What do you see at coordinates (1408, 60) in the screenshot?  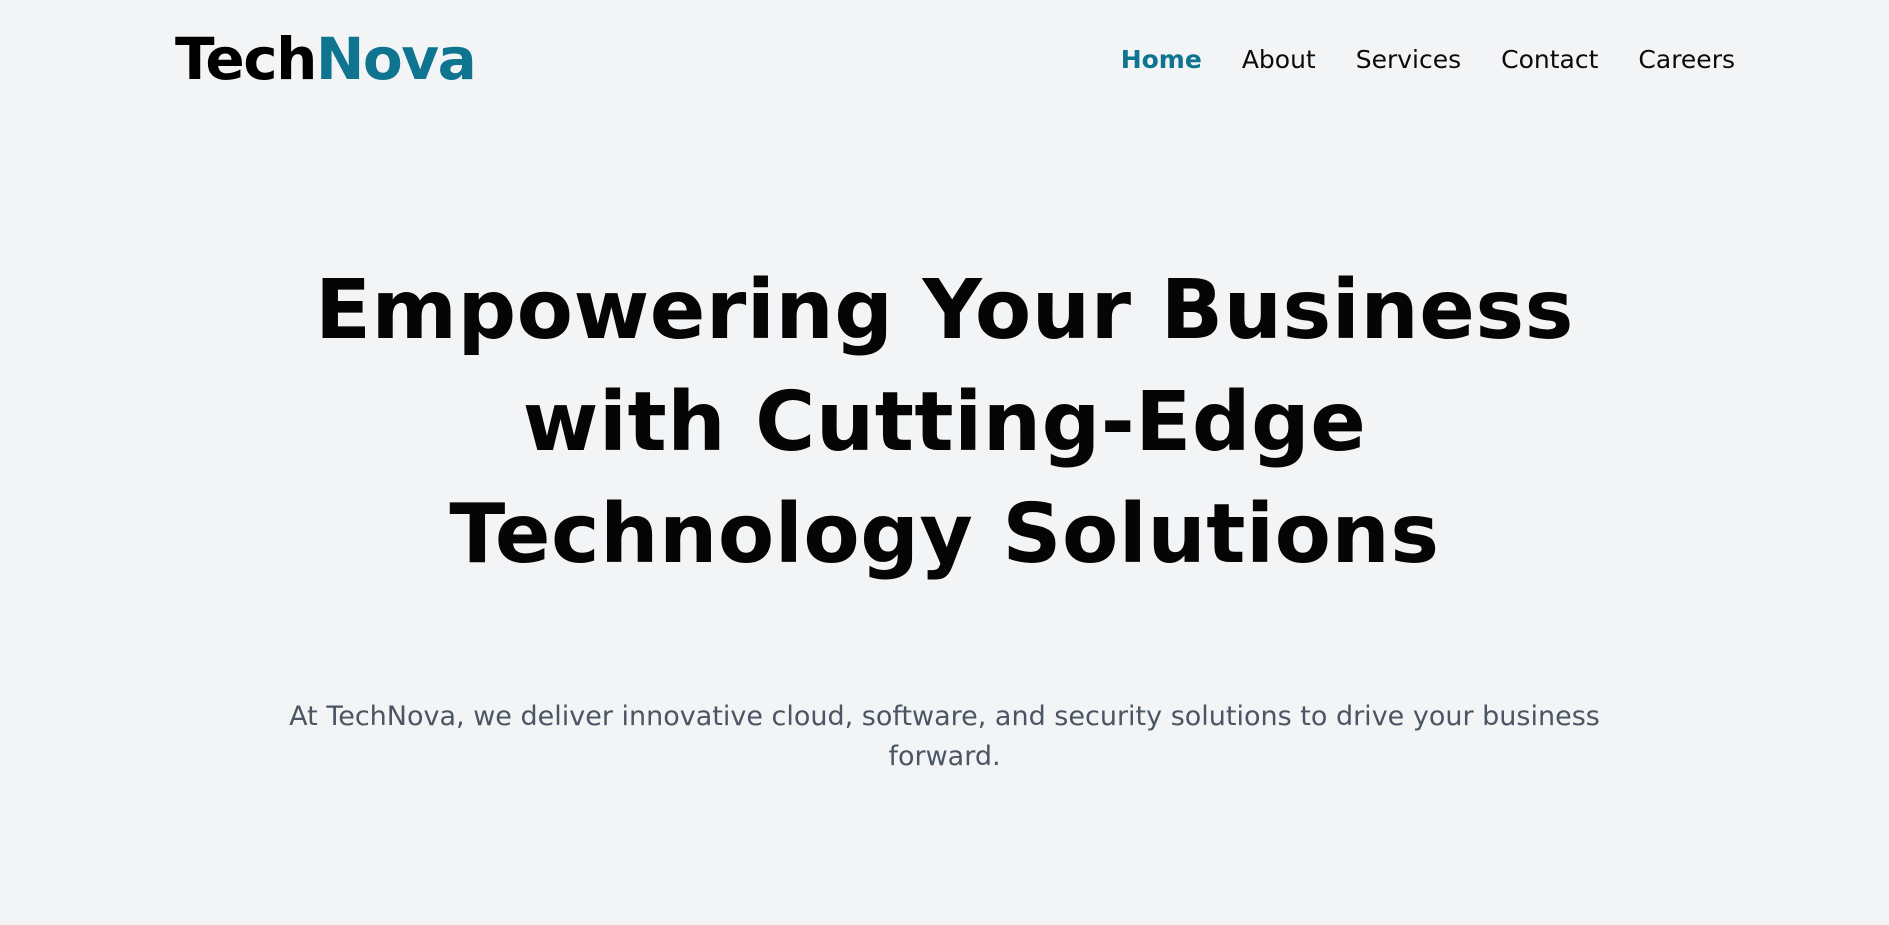 I see `nav-link-services: Services` at bounding box center [1408, 60].